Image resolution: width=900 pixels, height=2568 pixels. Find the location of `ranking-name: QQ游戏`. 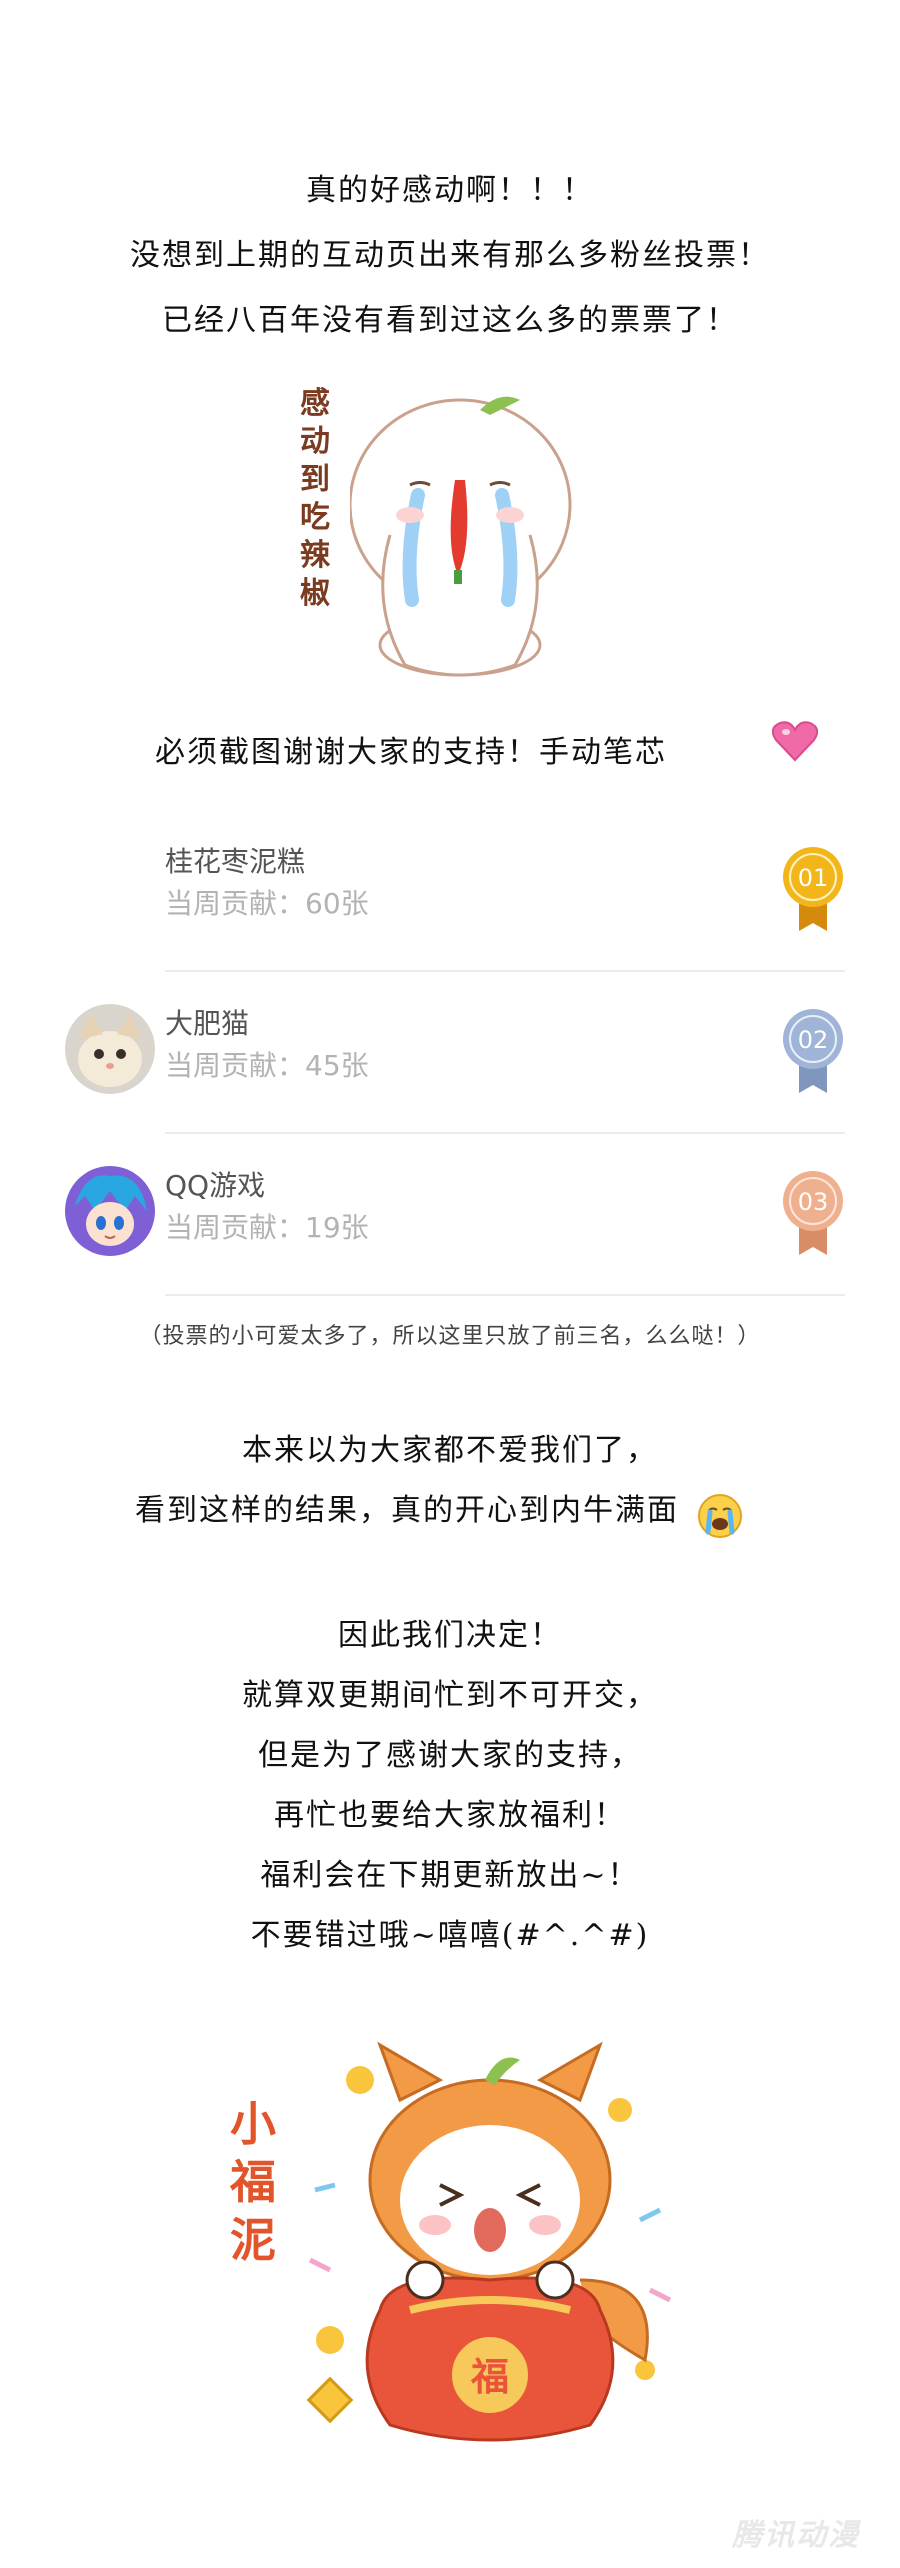

ranking-name: QQ游戏 is located at coordinates (215, 1185).